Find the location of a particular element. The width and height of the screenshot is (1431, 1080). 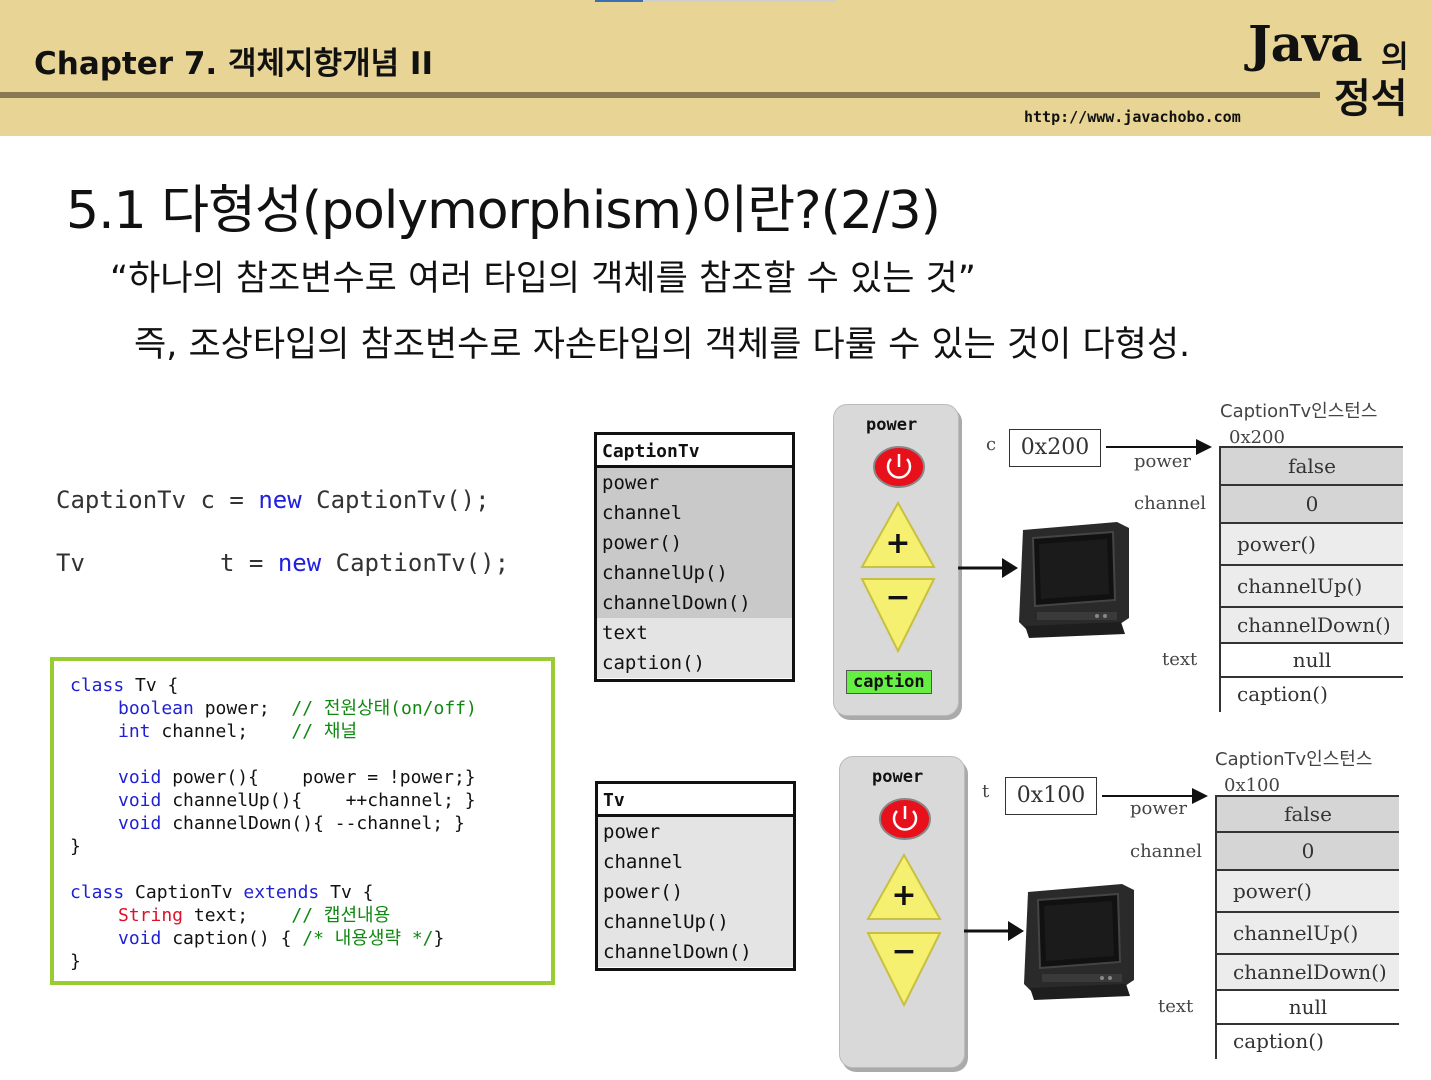

code-line: class Tv { is located at coordinates (124, 685).